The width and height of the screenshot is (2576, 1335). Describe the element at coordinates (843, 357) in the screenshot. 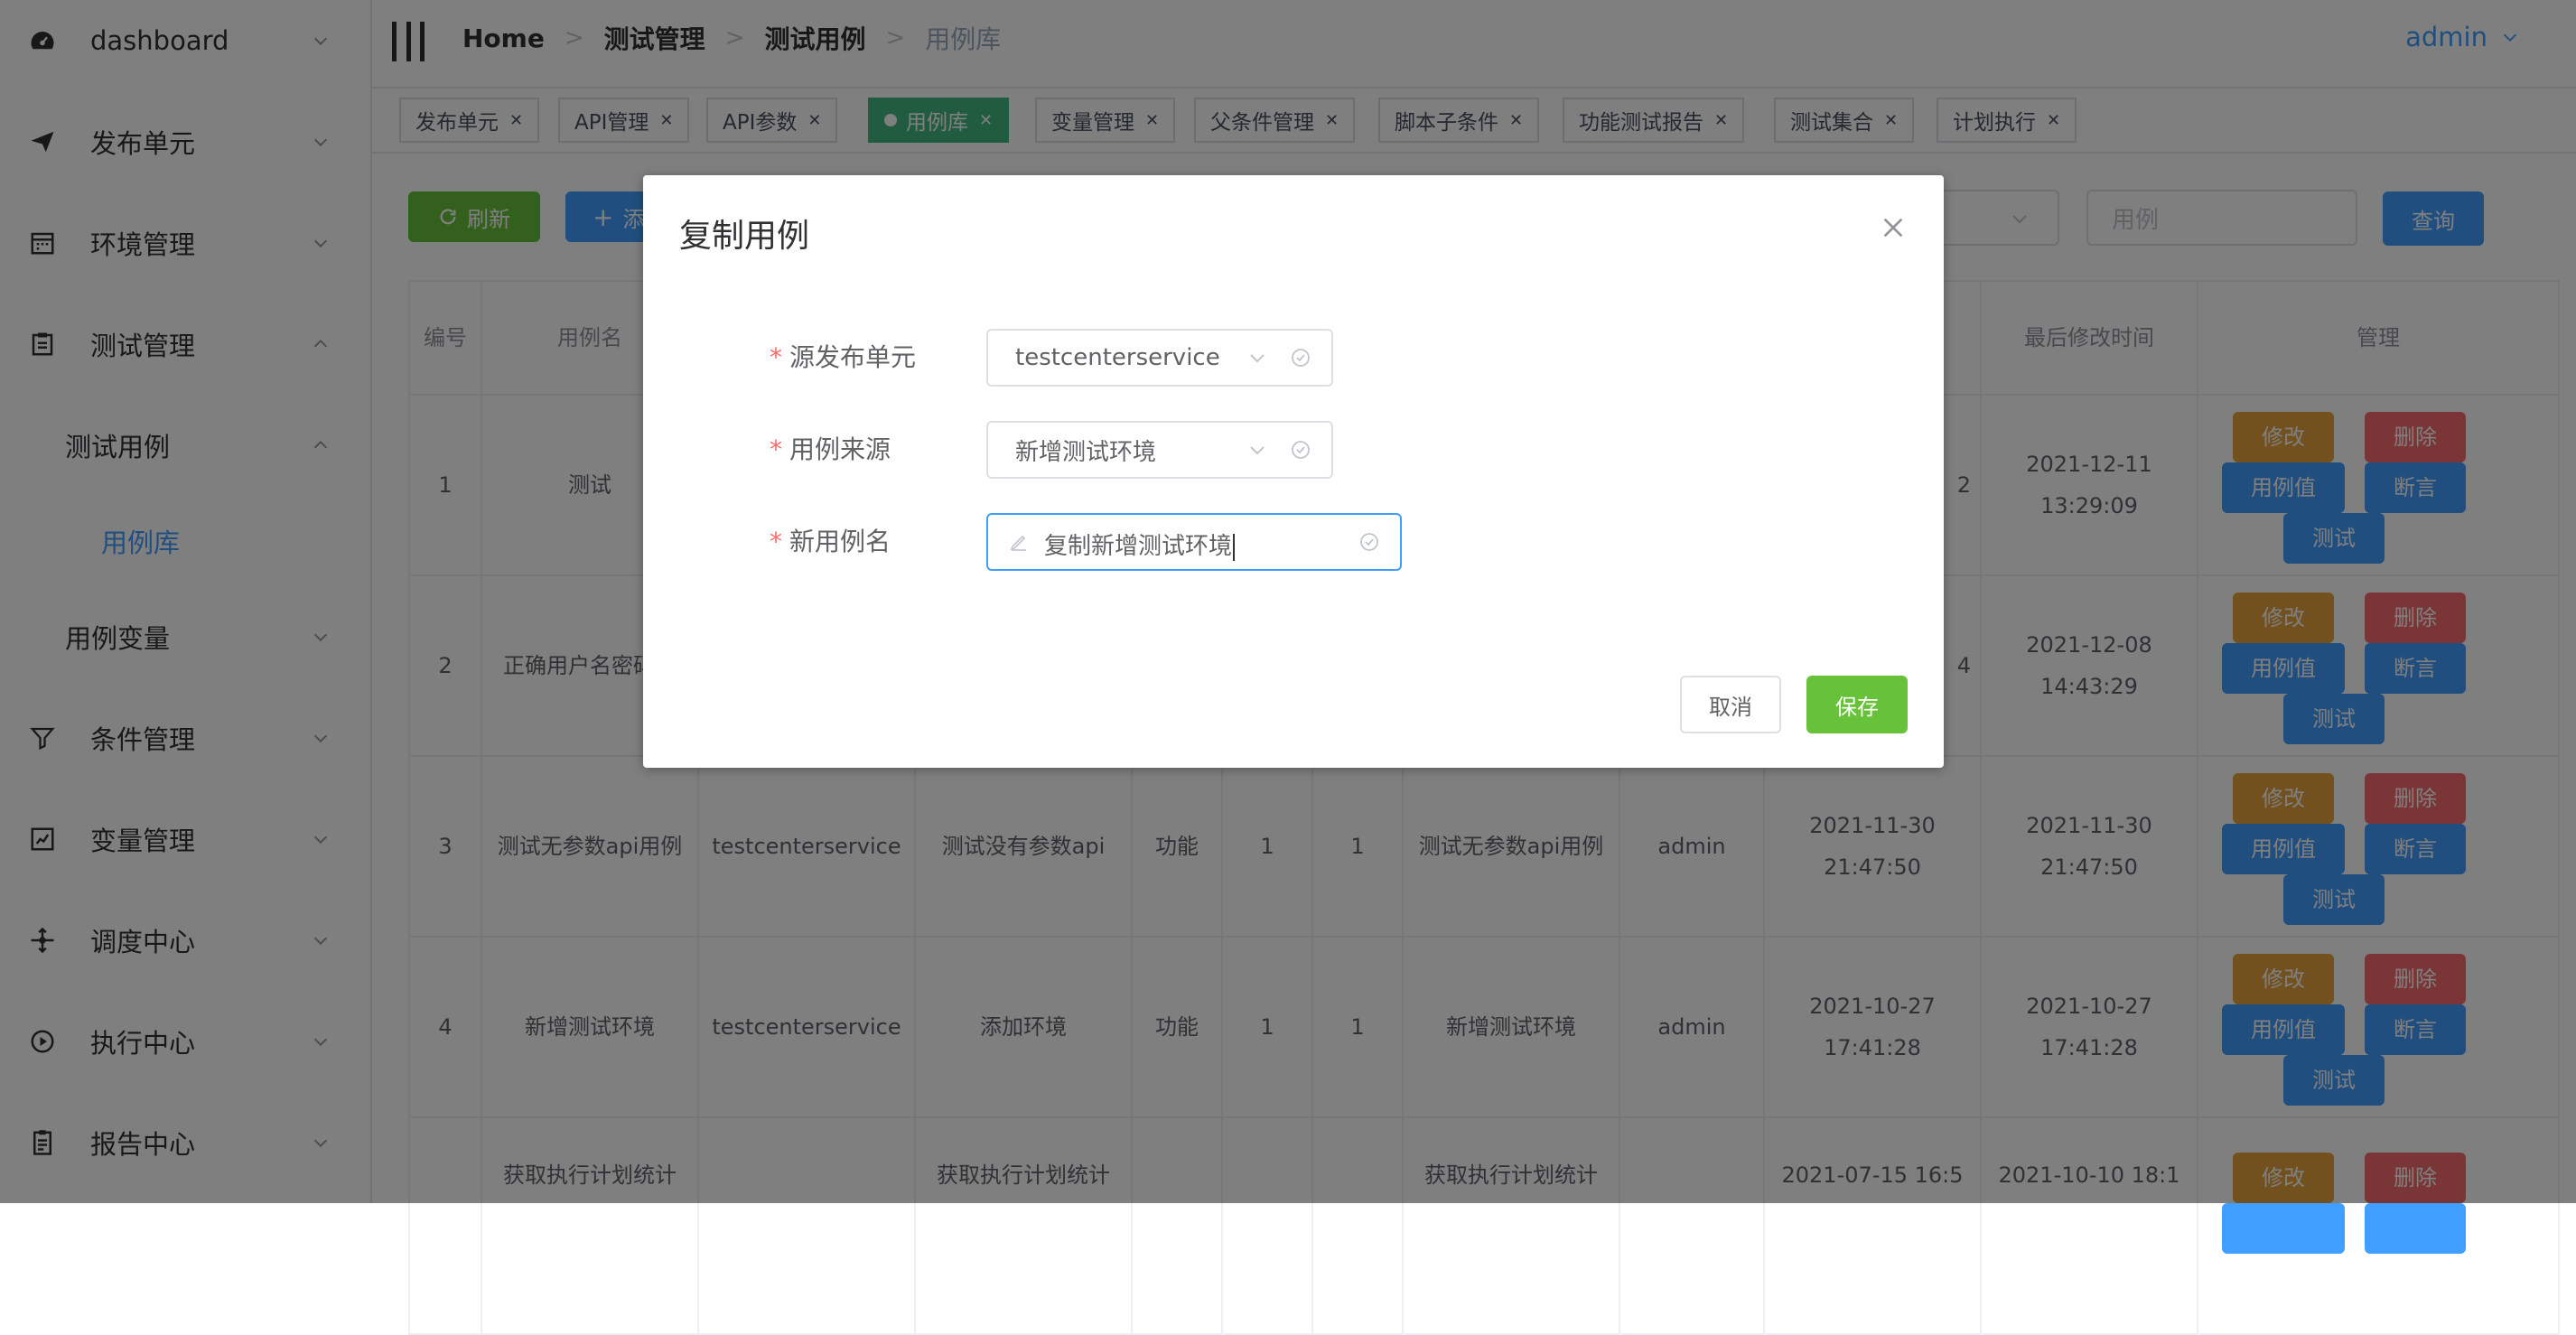

I see `source-unit-label: * 源发布单元` at that location.